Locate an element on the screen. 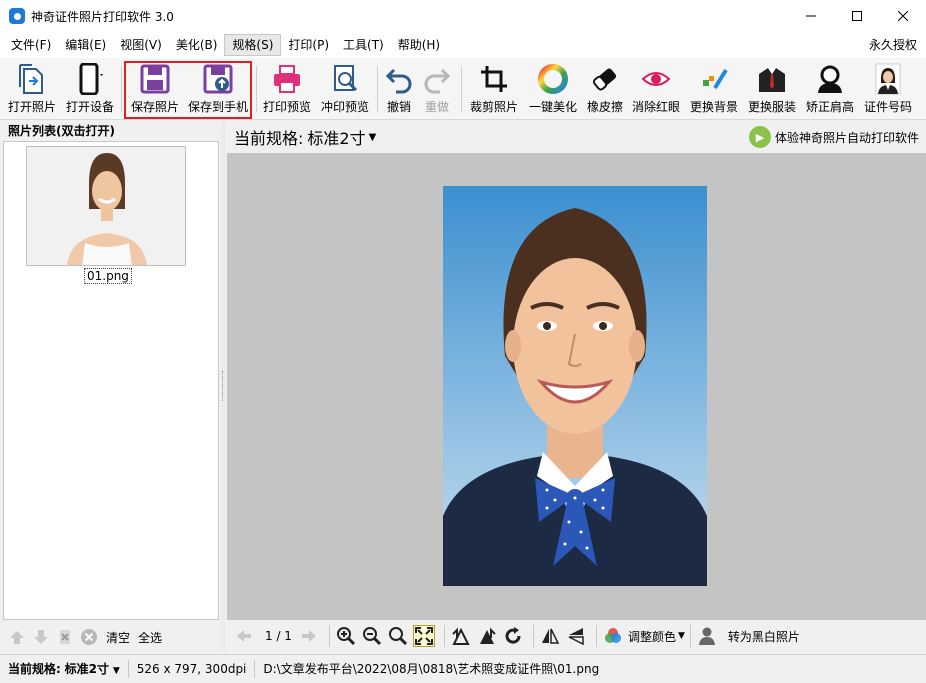  redo-button: 重做 is located at coordinates (437, 89).